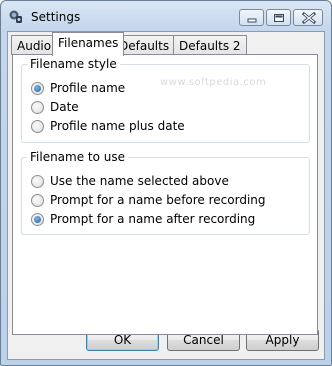  I want to click on radio-label: Profile name plus date, so click(117, 126).